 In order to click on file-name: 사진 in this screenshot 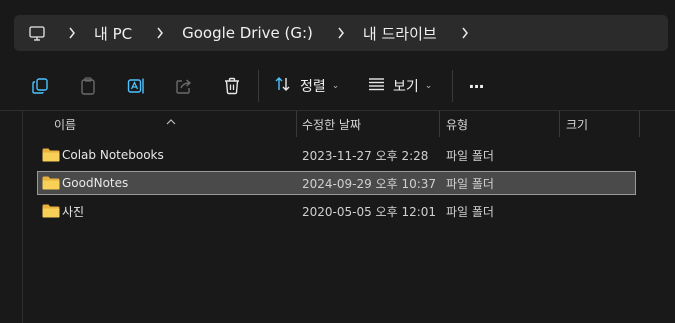, I will do `click(73, 211)`.